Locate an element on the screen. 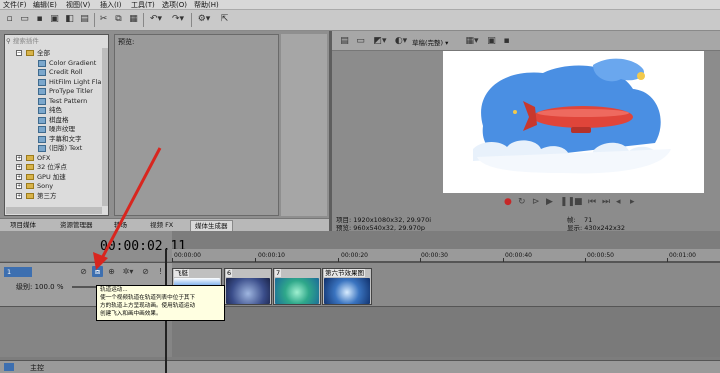 The height and width of the screenshot is (373, 720). annotation-arrow is located at coordinates (127, 208).